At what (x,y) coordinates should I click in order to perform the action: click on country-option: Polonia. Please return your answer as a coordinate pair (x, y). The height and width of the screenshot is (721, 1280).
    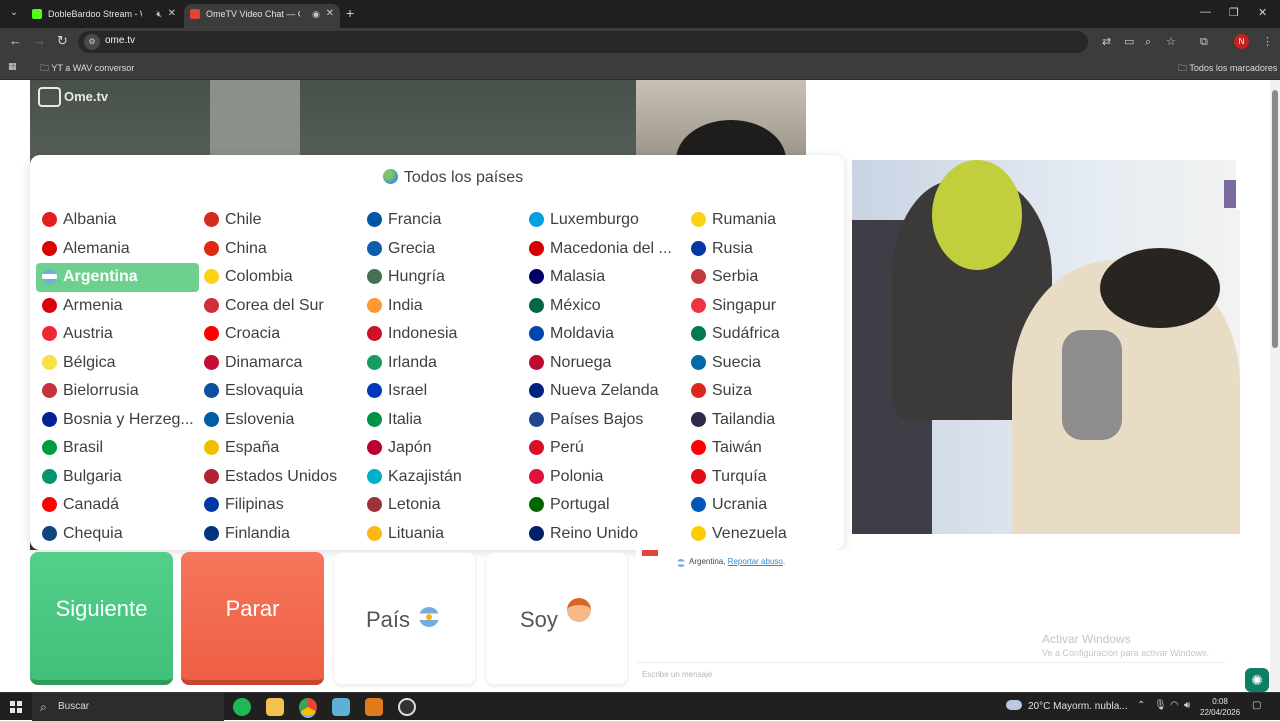
    Looking at the image, I should click on (604, 477).